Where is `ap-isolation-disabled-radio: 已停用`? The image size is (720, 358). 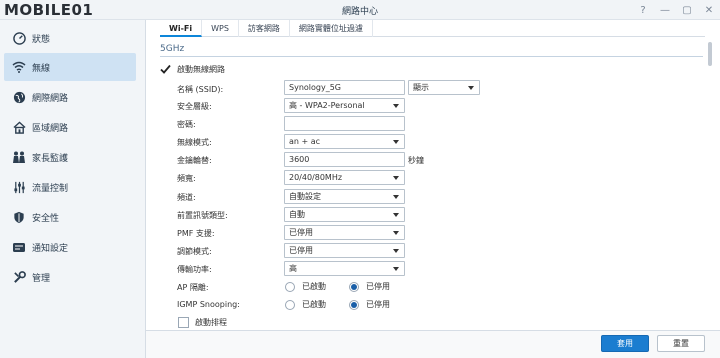 ap-isolation-disabled-radio: 已停用 is located at coordinates (369, 286).